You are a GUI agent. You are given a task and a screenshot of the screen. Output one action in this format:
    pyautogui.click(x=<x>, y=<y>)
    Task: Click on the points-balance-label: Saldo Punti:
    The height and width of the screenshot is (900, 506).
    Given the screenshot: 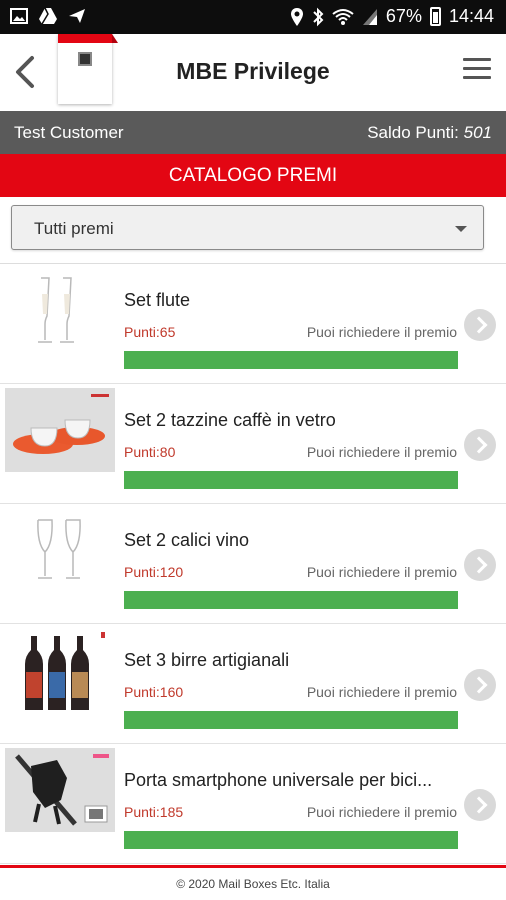 What is the action you would take?
    pyautogui.click(x=413, y=132)
    